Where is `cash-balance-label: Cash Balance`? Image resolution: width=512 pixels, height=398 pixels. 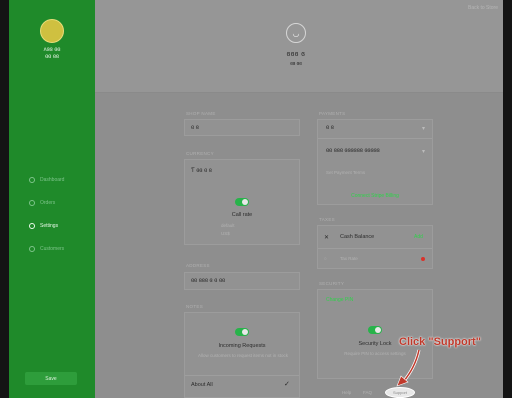 cash-balance-label: Cash Balance is located at coordinates (357, 237).